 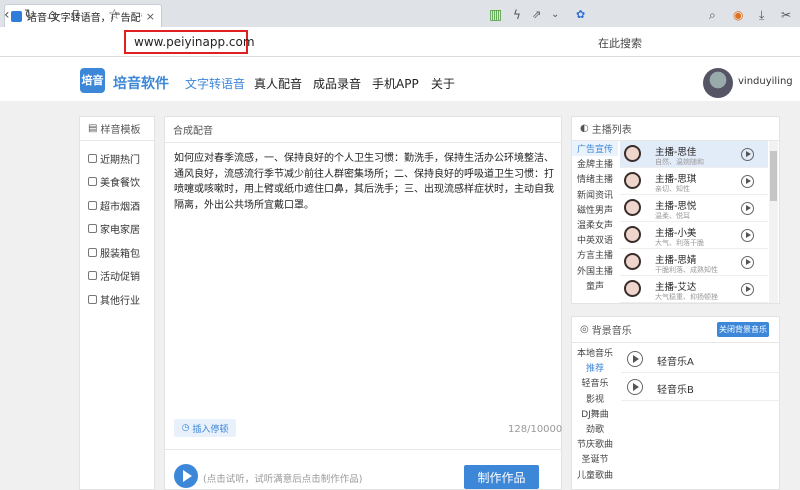 What do you see at coordinates (495, 15) in the screenshot?
I see `reading-list-icon: ▥` at bounding box center [495, 15].